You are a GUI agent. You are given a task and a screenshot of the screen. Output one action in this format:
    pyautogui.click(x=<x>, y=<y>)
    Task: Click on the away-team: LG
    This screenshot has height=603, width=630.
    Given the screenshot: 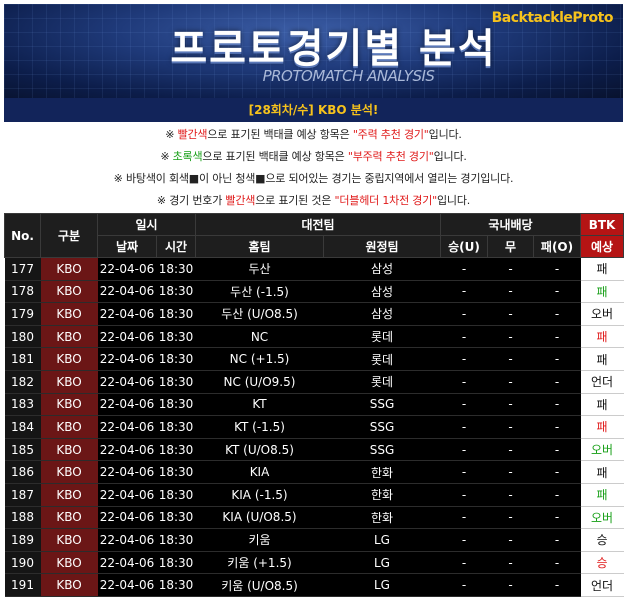 What is the action you would take?
    pyautogui.click(x=382, y=563)
    